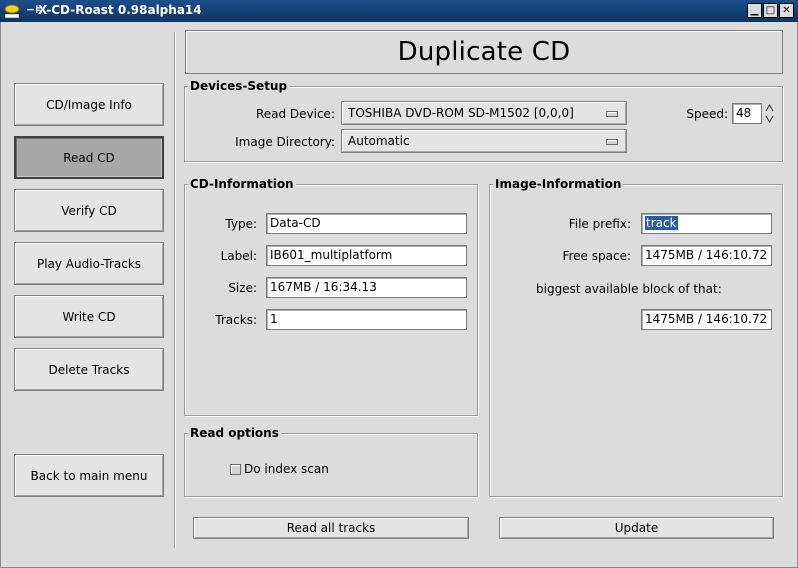 The width and height of the screenshot is (798, 568). I want to click on free-space-label: Free space:, so click(596, 256).